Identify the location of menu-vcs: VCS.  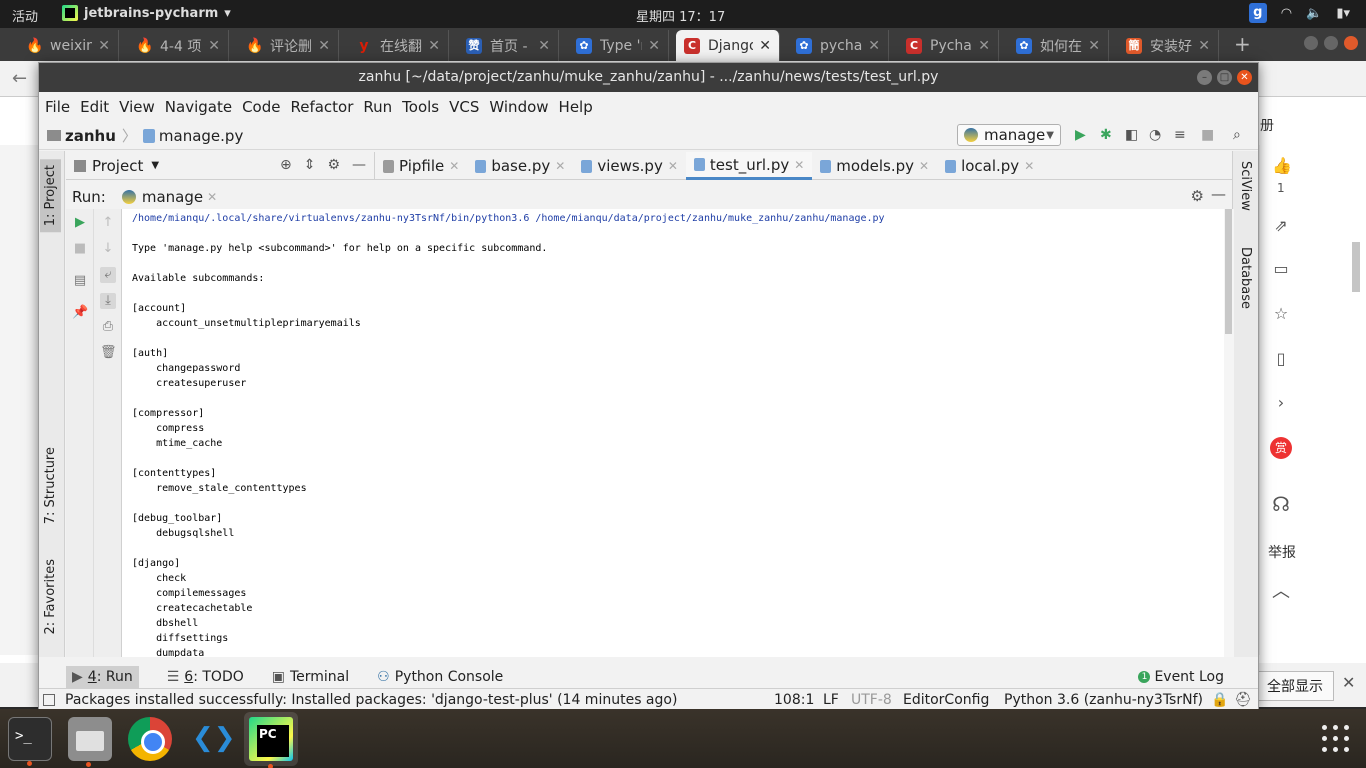
(464, 107).